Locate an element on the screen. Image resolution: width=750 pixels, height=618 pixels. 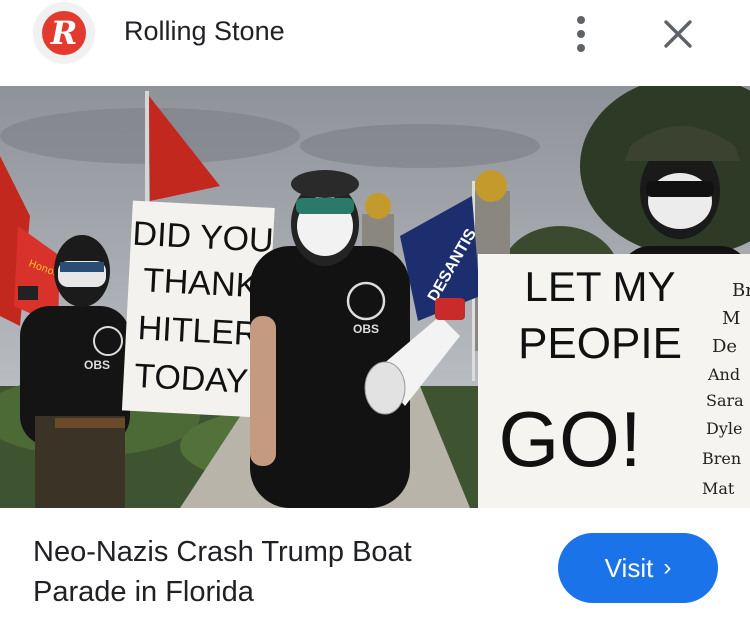
svg-text: THANK is located at coordinates (200, 283).